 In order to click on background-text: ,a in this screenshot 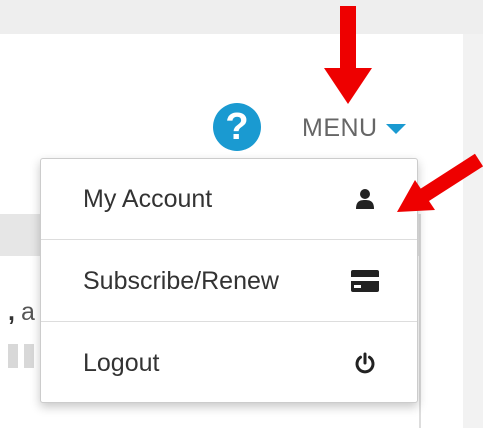, I will do `click(21, 312)`.